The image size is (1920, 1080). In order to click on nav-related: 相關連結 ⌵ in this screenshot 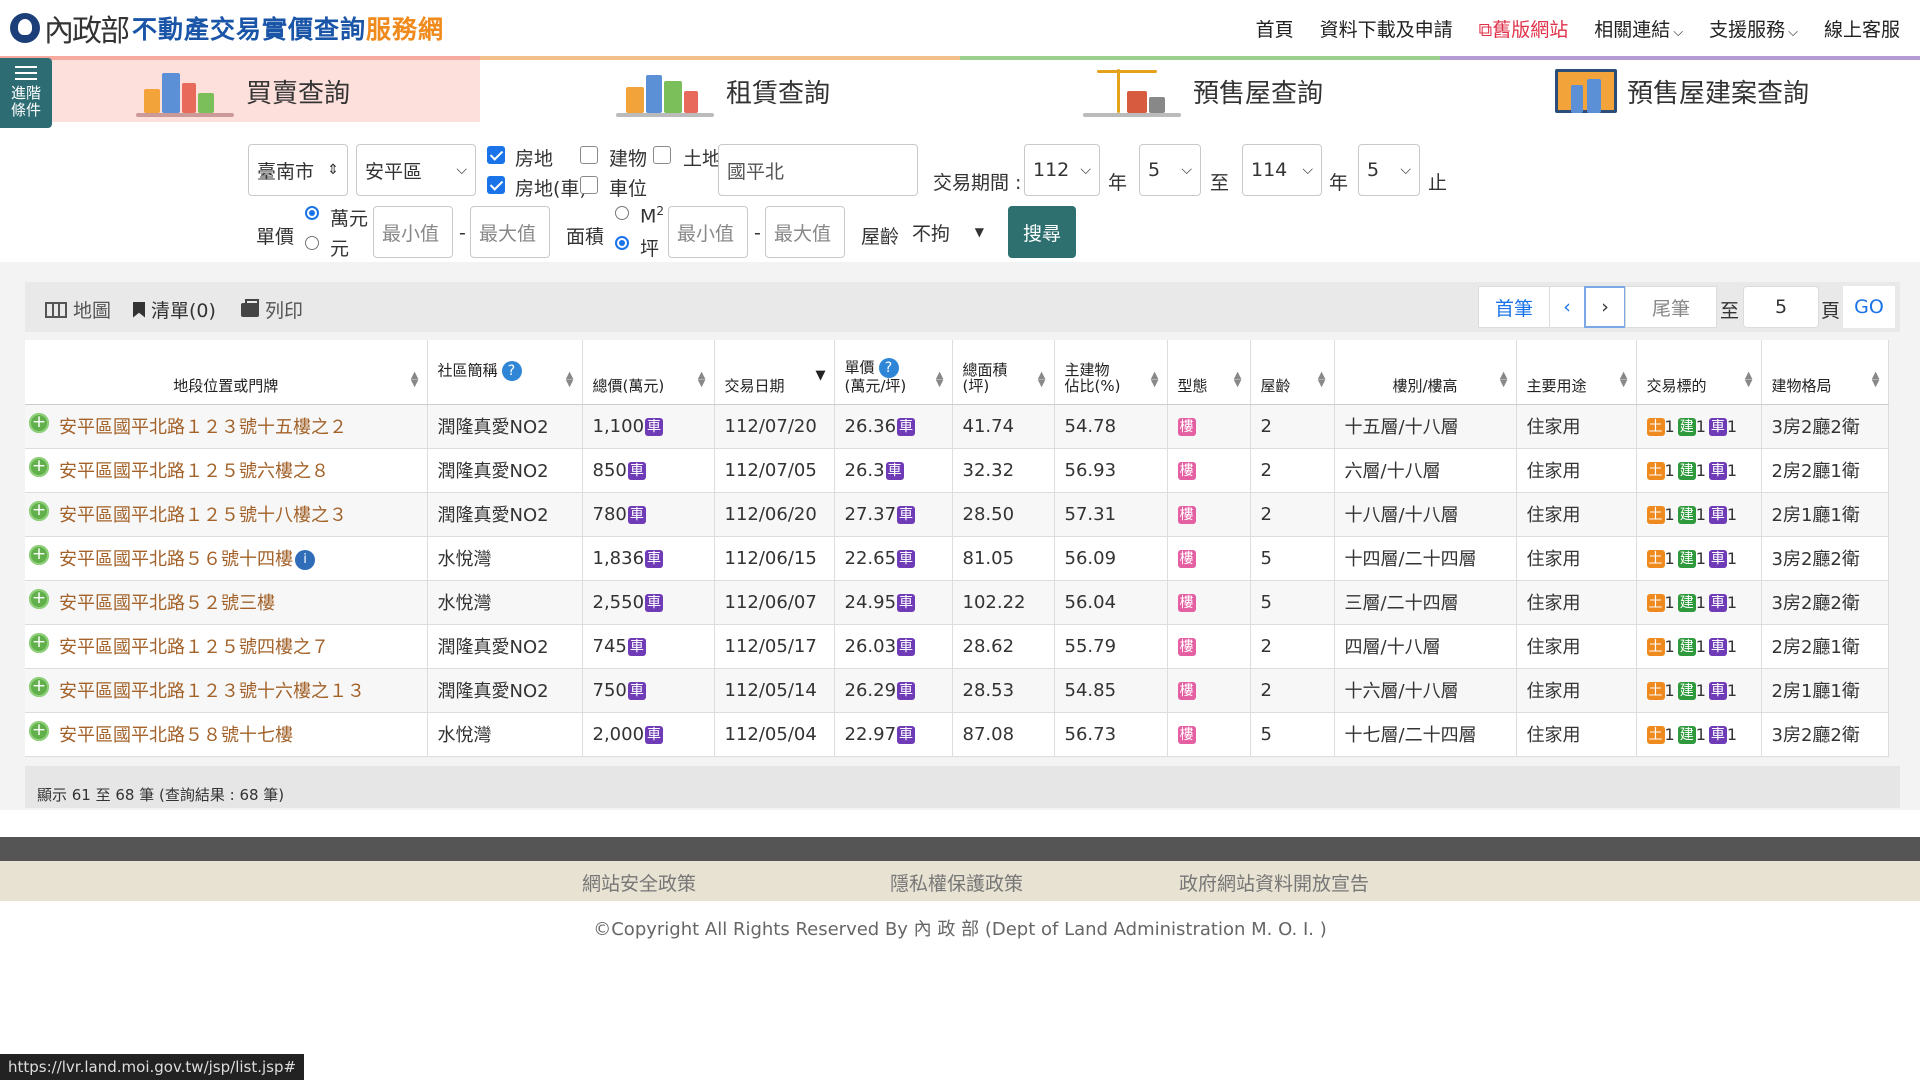, I will do `click(1638, 28)`.